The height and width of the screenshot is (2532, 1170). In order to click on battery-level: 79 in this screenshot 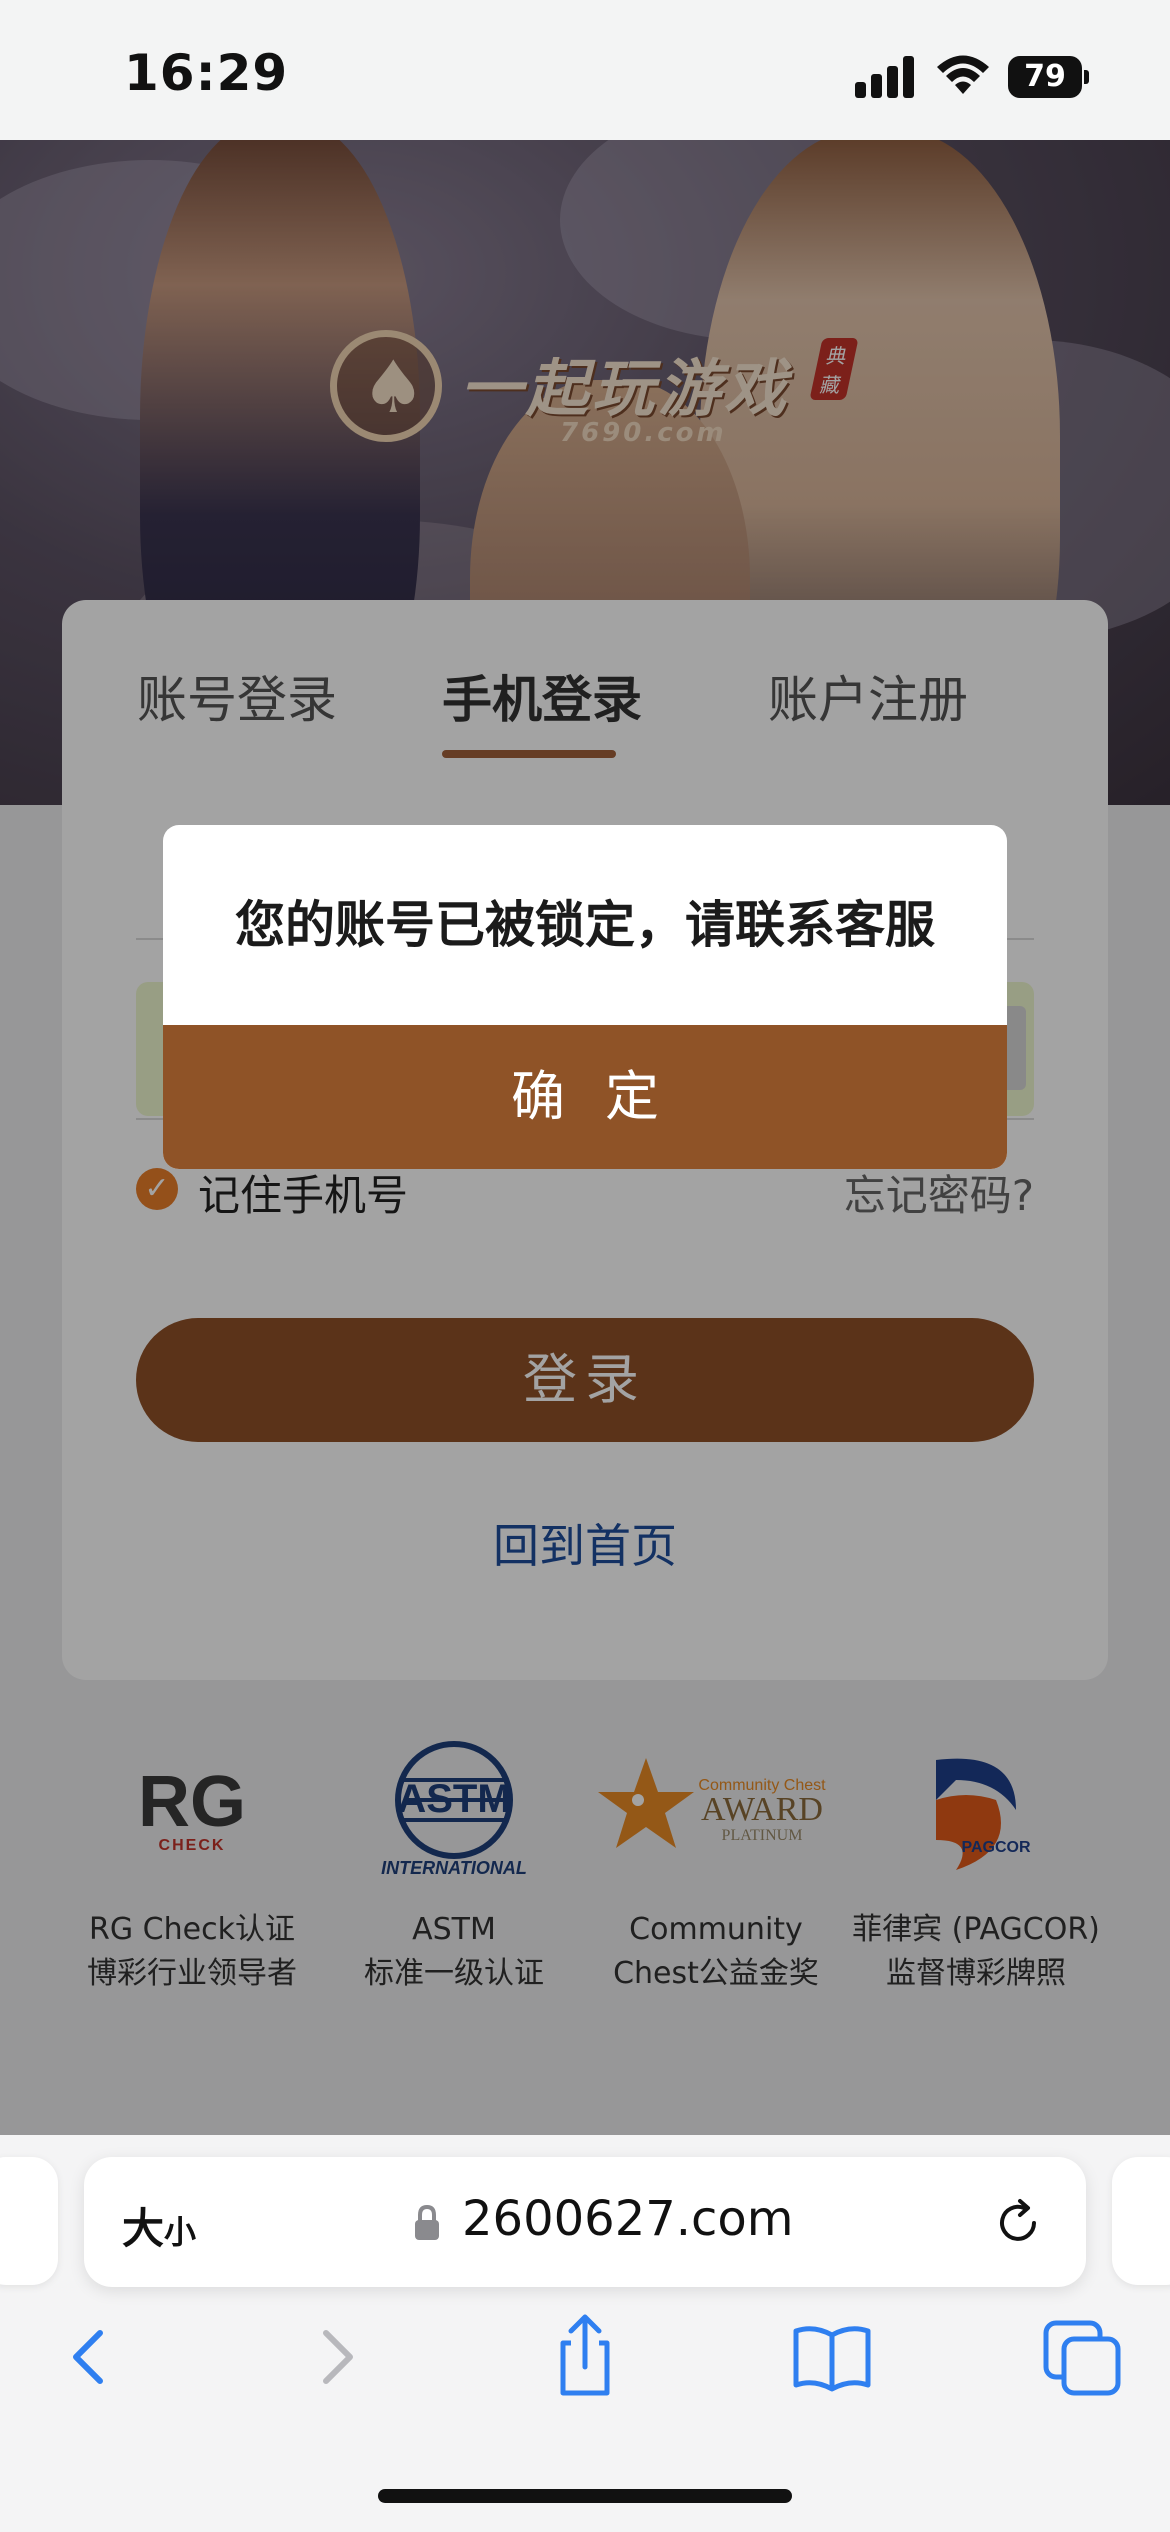, I will do `click(1045, 77)`.